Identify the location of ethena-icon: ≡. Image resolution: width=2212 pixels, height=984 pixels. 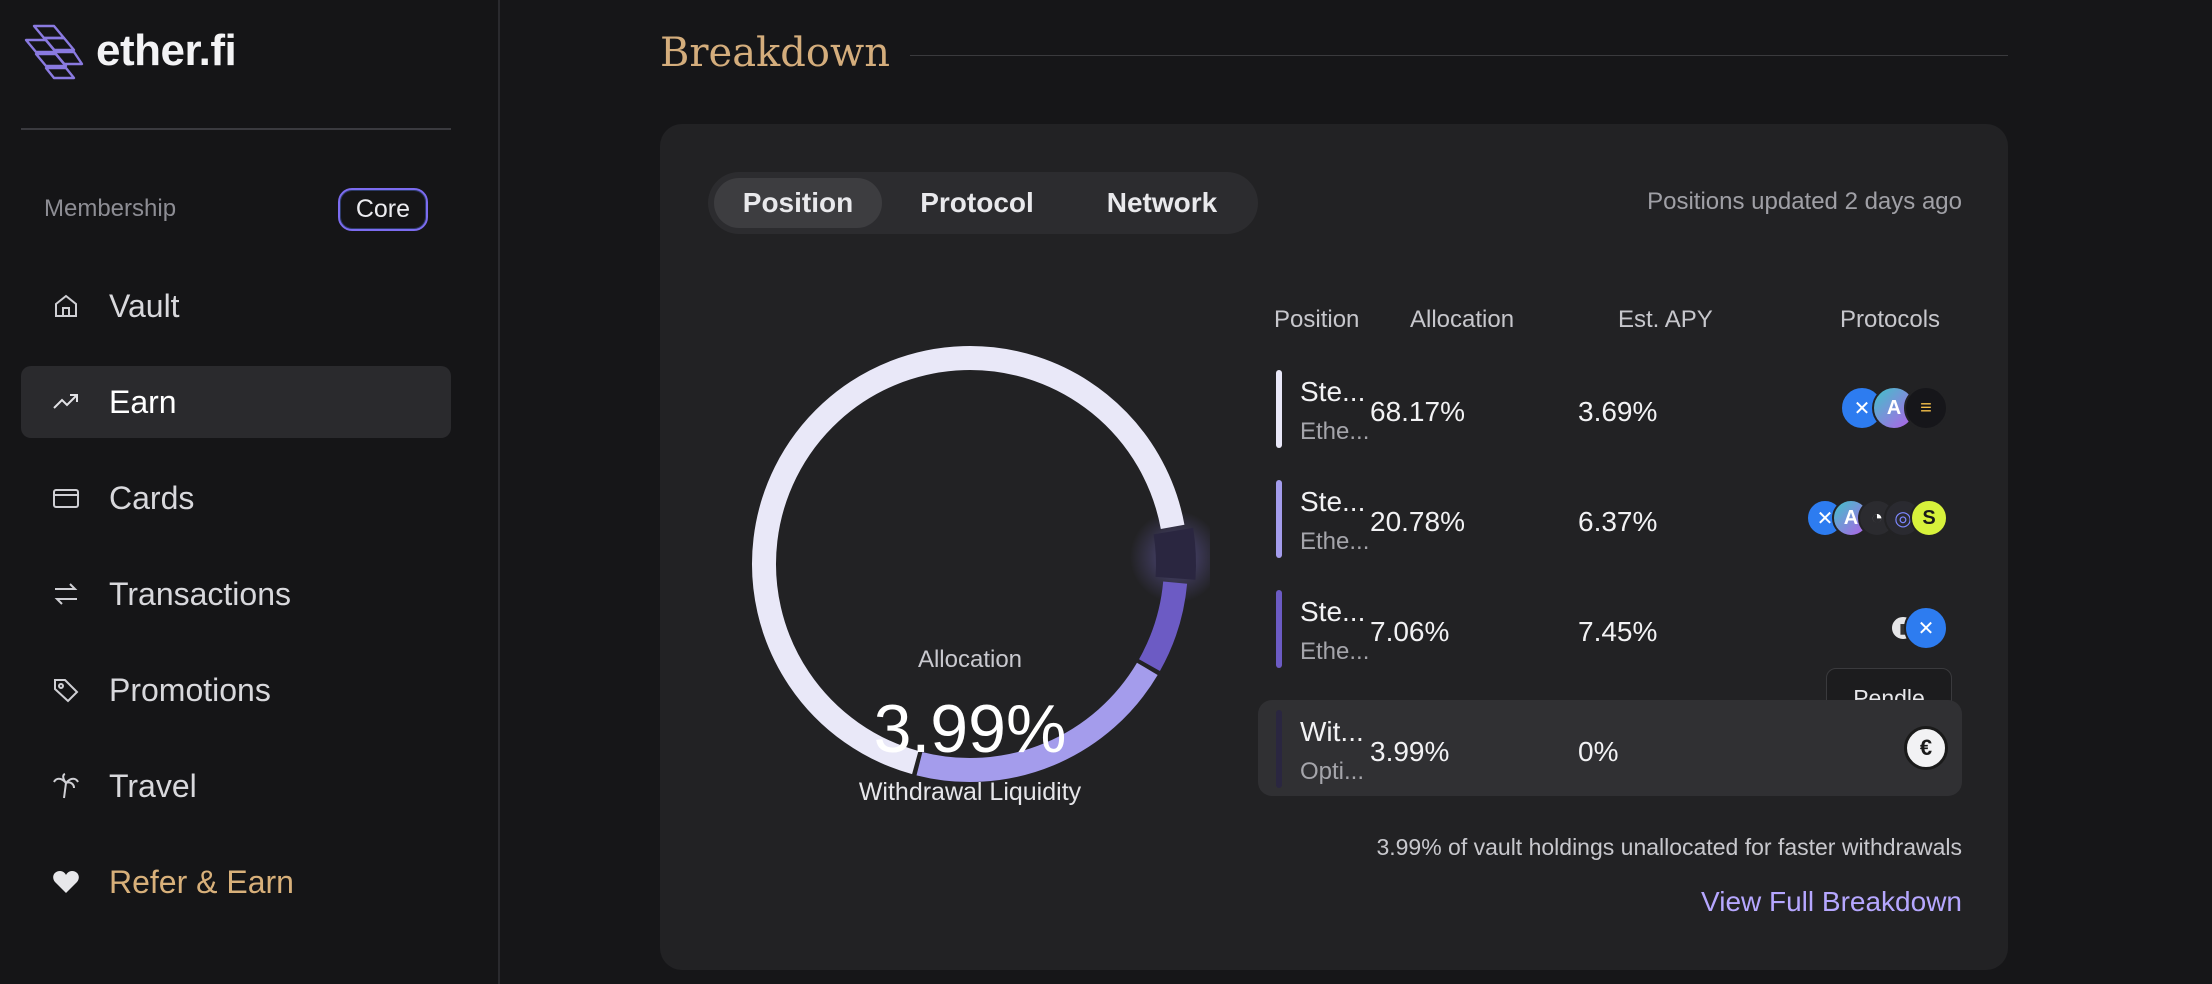
(1926, 408).